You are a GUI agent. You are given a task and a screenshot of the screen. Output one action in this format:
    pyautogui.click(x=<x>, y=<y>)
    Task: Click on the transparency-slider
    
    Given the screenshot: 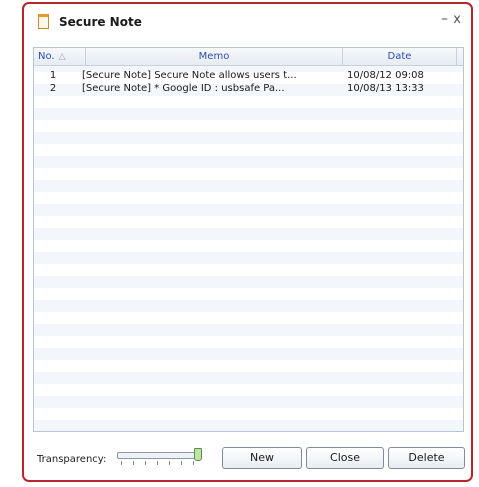 What is the action you would take?
    pyautogui.click(x=162, y=458)
    